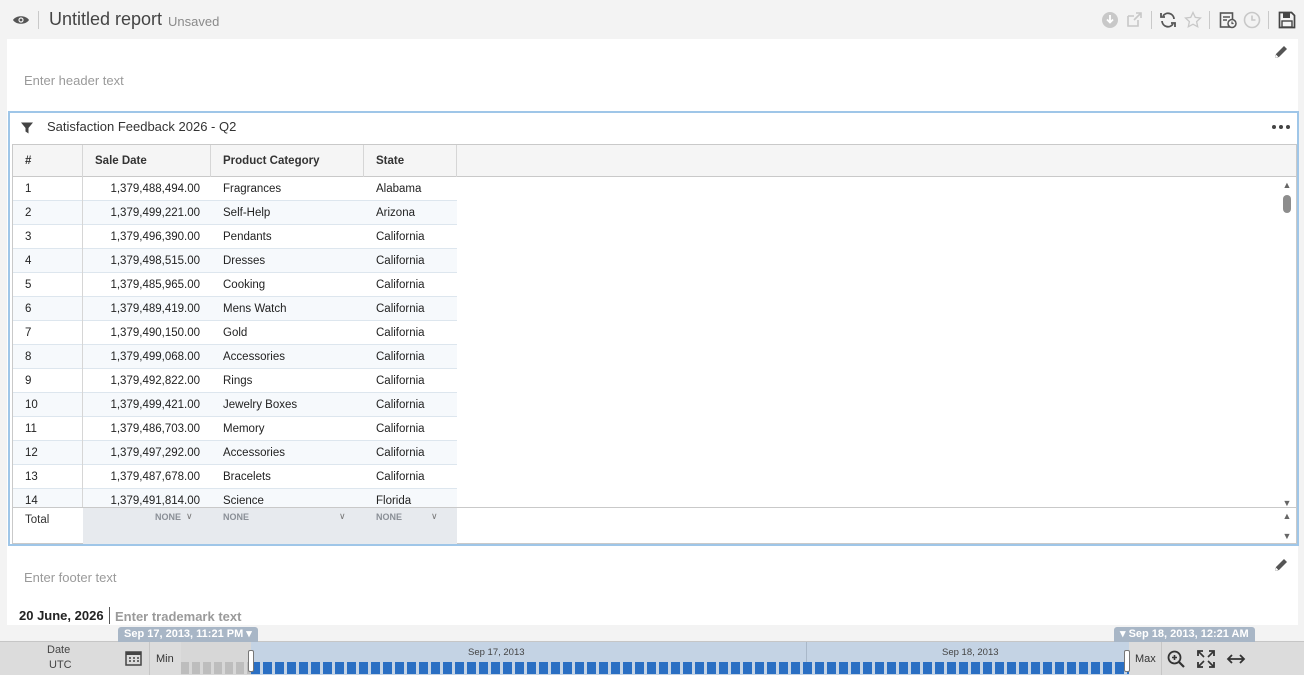 This screenshot has width=1304, height=675. What do you see at coordinates (31, 405) in the screenshot?
I see `row-number: 10` at bounding box center [31, 405].